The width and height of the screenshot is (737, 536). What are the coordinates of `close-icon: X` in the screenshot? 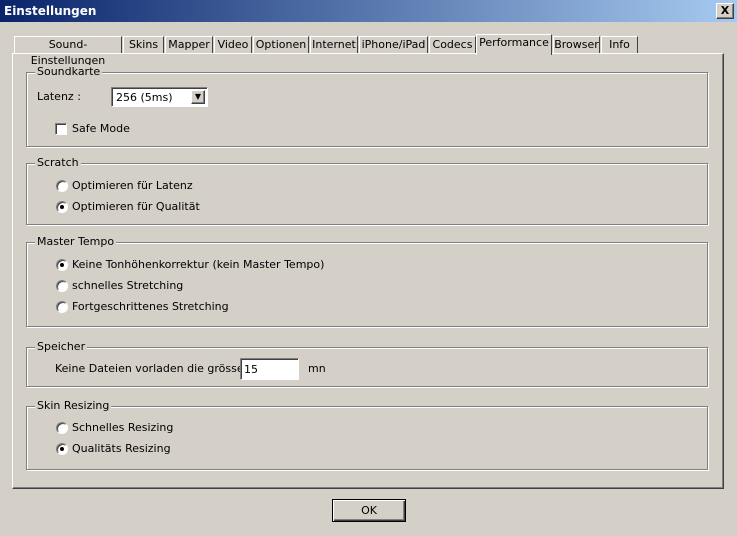 It's located at (725, 10).